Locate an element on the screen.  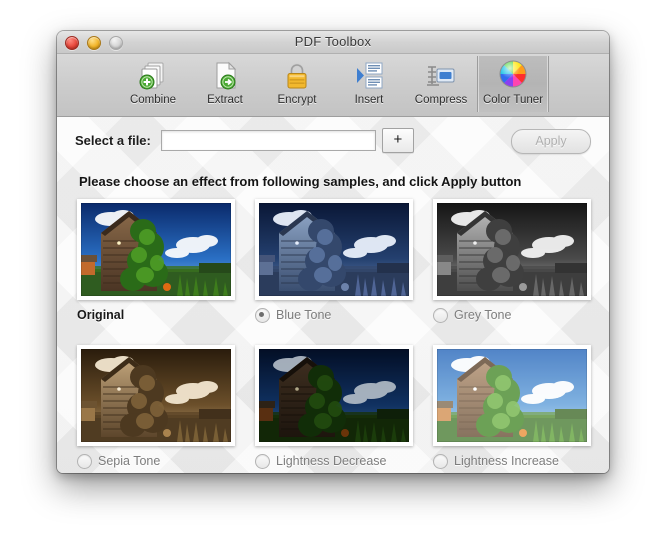
effect-option-original: Original is located at coordinates (156, 315).